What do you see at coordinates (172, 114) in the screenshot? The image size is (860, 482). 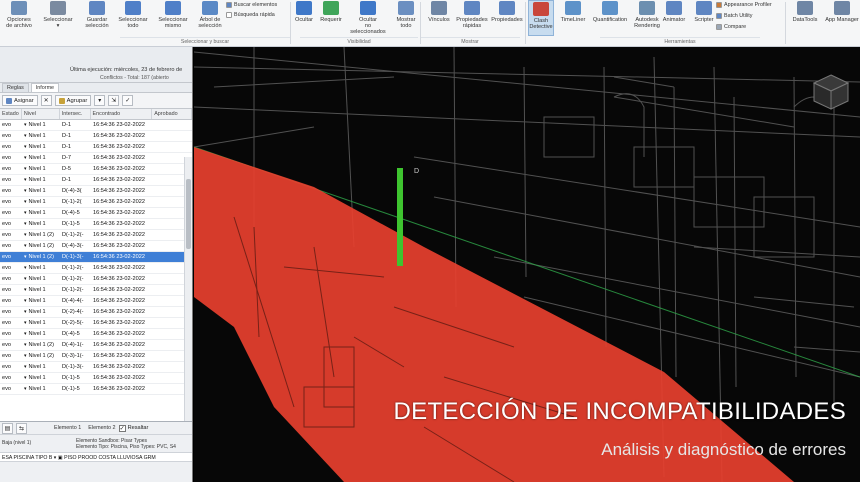 I see `col-approved: Aprobado` at bounding box center [172, 114].